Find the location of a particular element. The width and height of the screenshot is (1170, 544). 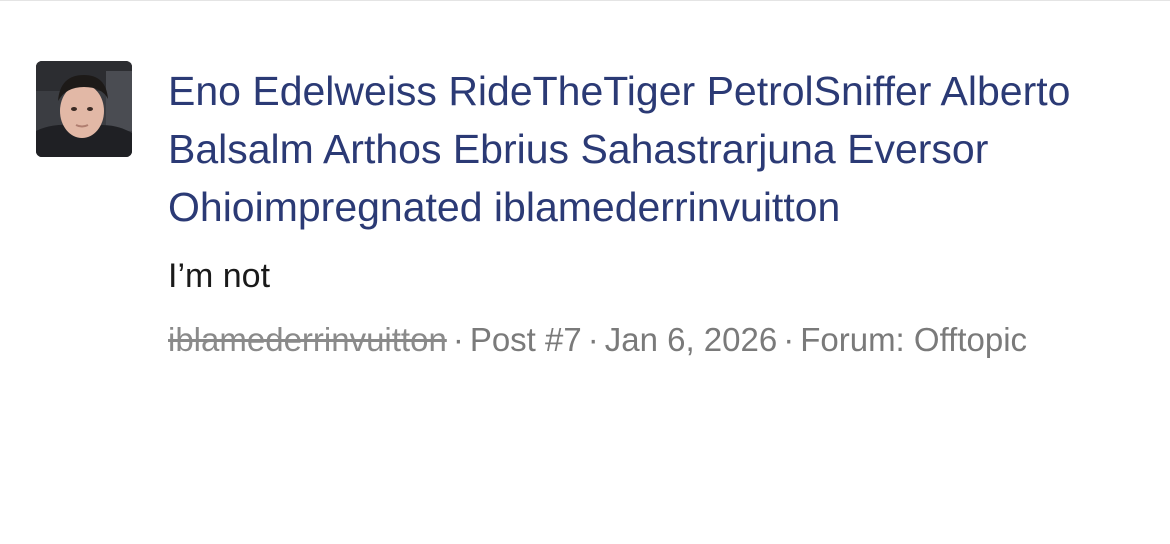

forum-label: Forum: is located at coordinates (852, 339).